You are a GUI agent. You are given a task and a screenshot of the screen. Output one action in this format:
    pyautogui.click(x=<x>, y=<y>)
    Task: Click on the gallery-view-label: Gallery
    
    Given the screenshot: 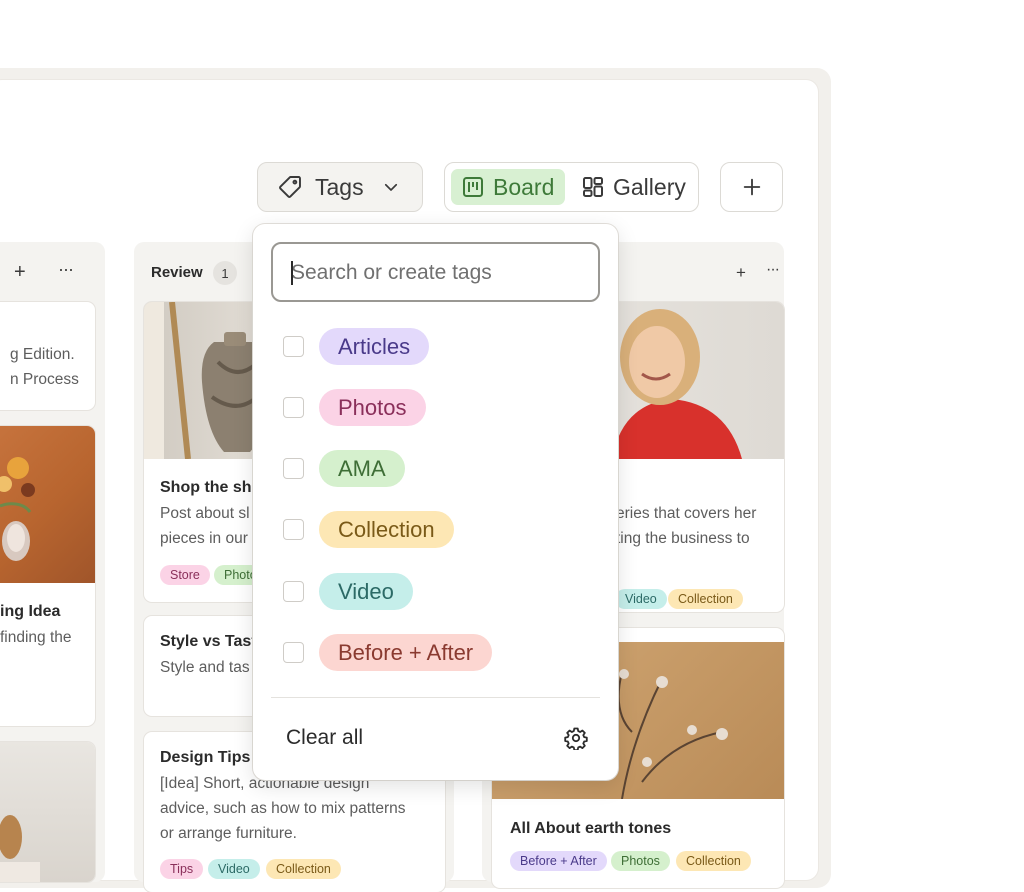 What is the action you would take?
    pyautogui.click(x=649, y=186)
    